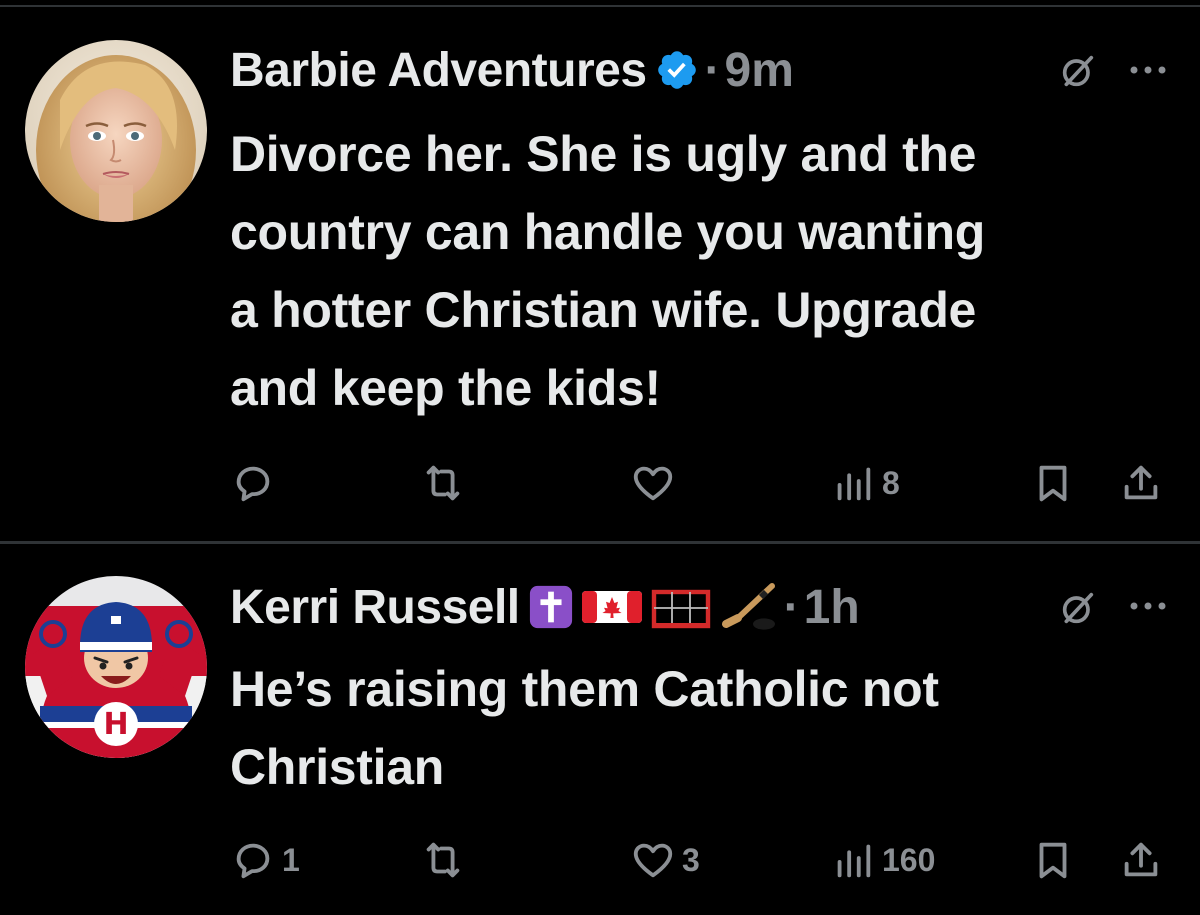  I want to click on reply-button: 1, so click(265, 860).